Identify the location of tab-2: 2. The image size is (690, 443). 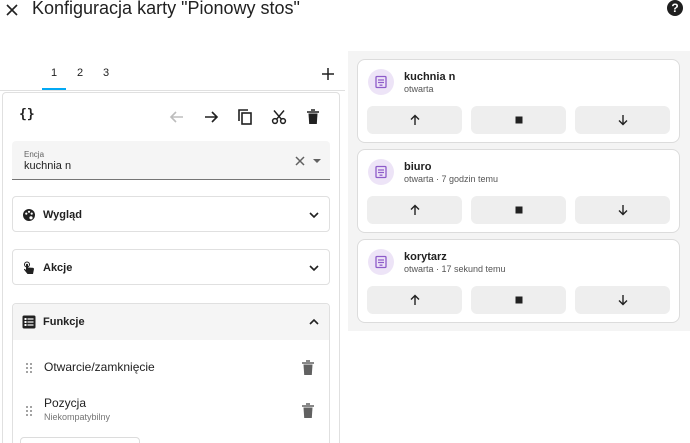
(80, 77).